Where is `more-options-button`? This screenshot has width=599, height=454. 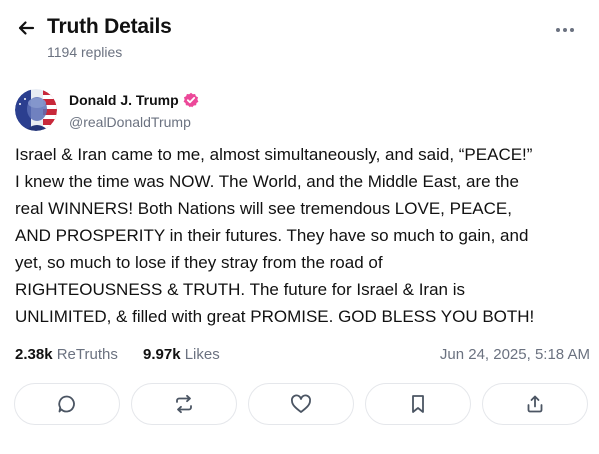
more-options-button is located at coordinates (565, 30).